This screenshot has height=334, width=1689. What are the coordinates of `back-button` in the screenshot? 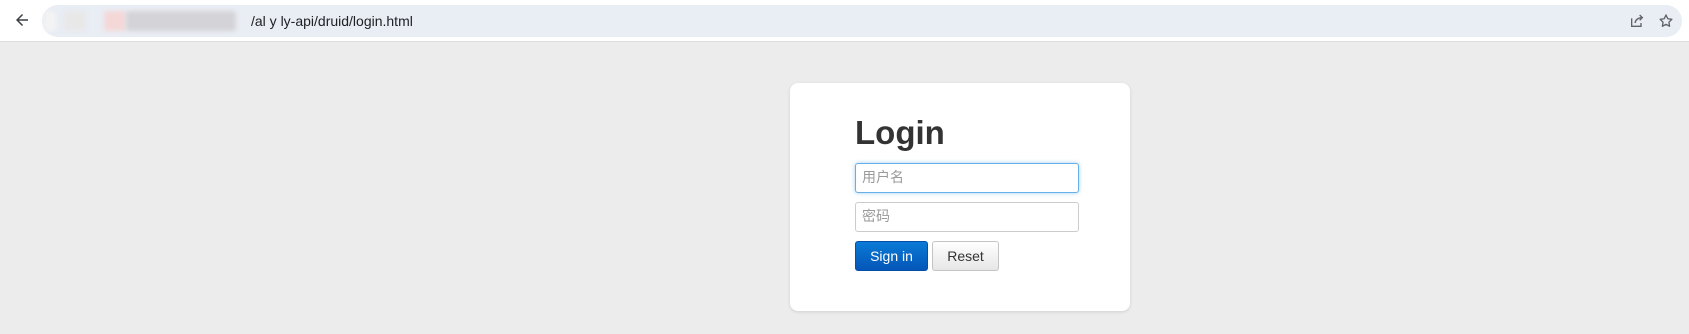 It's located at (22, 20).